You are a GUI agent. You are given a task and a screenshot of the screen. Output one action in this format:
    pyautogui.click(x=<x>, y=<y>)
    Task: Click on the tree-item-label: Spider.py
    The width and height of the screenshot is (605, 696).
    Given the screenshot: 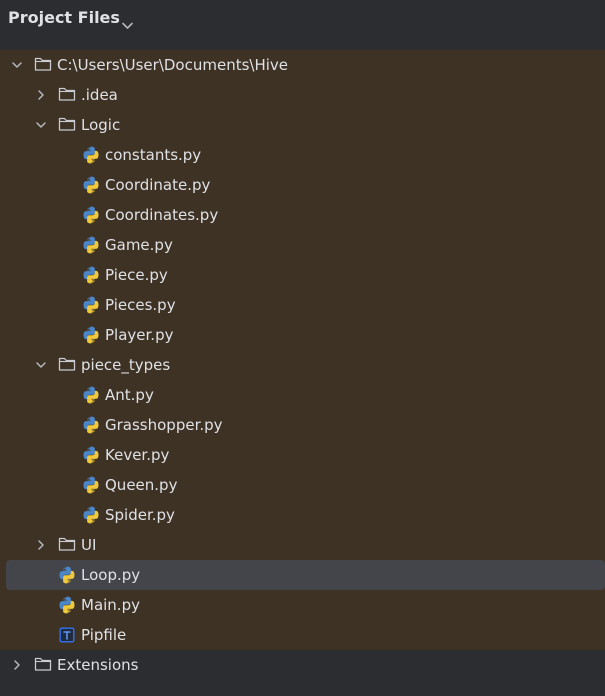 What is the action you would take?
    pyautogui.click(x=140, y=515)
    